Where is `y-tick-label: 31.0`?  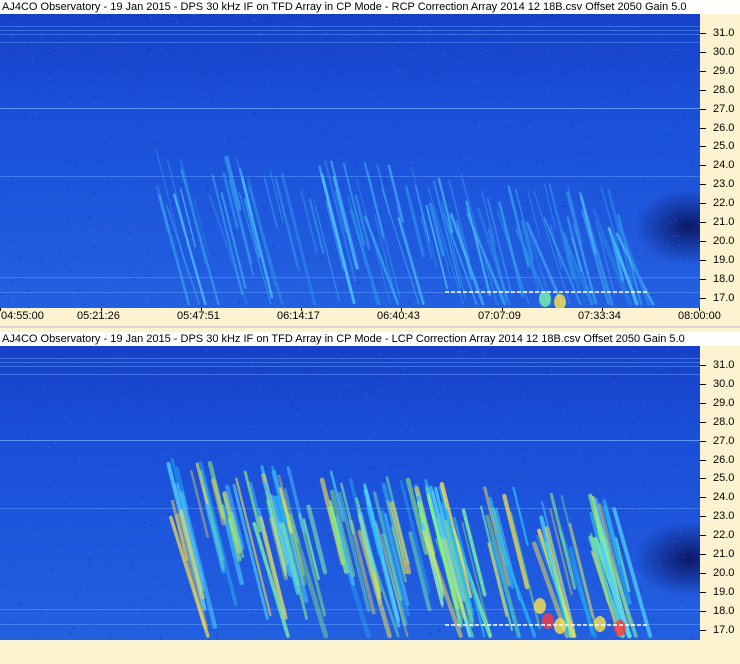 y-tick-label: 31.0 is located at coordinates (724, 33).